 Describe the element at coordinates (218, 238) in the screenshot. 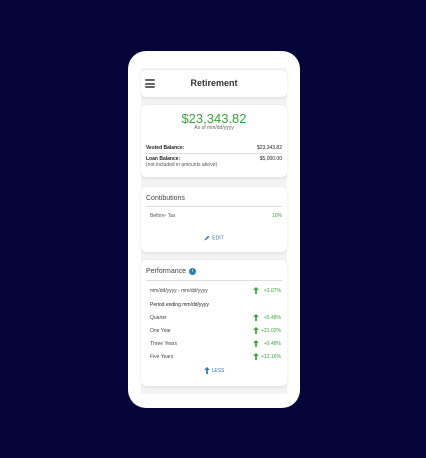

I see `edit-label: EDIT` at that location.